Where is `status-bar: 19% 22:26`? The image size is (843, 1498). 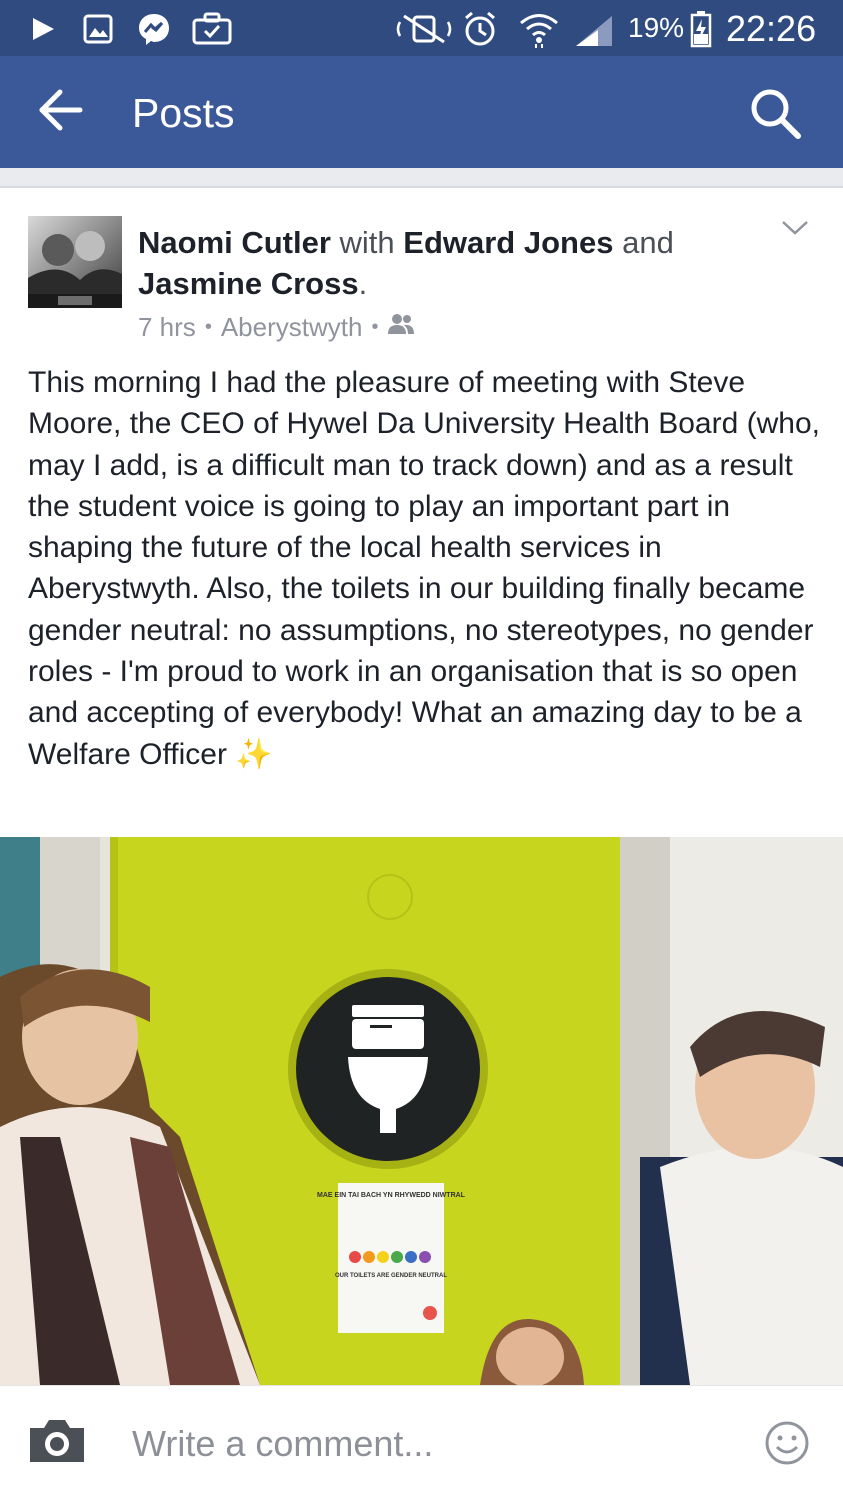
status-bar: 19% 22:26 is located at coordinates (421, 28).